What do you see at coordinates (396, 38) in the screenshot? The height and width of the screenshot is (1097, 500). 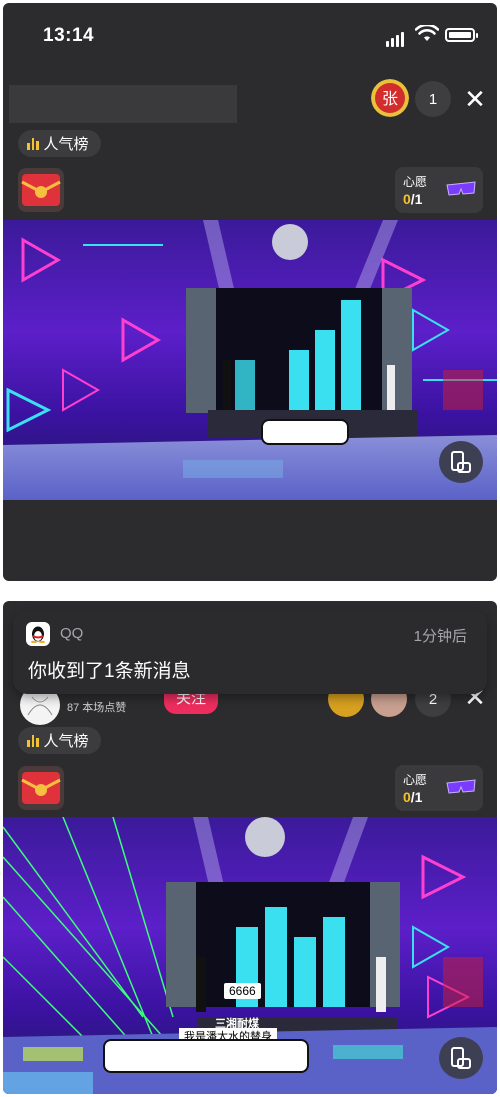 I see `signal-icon` at bounding box center [396, 38].